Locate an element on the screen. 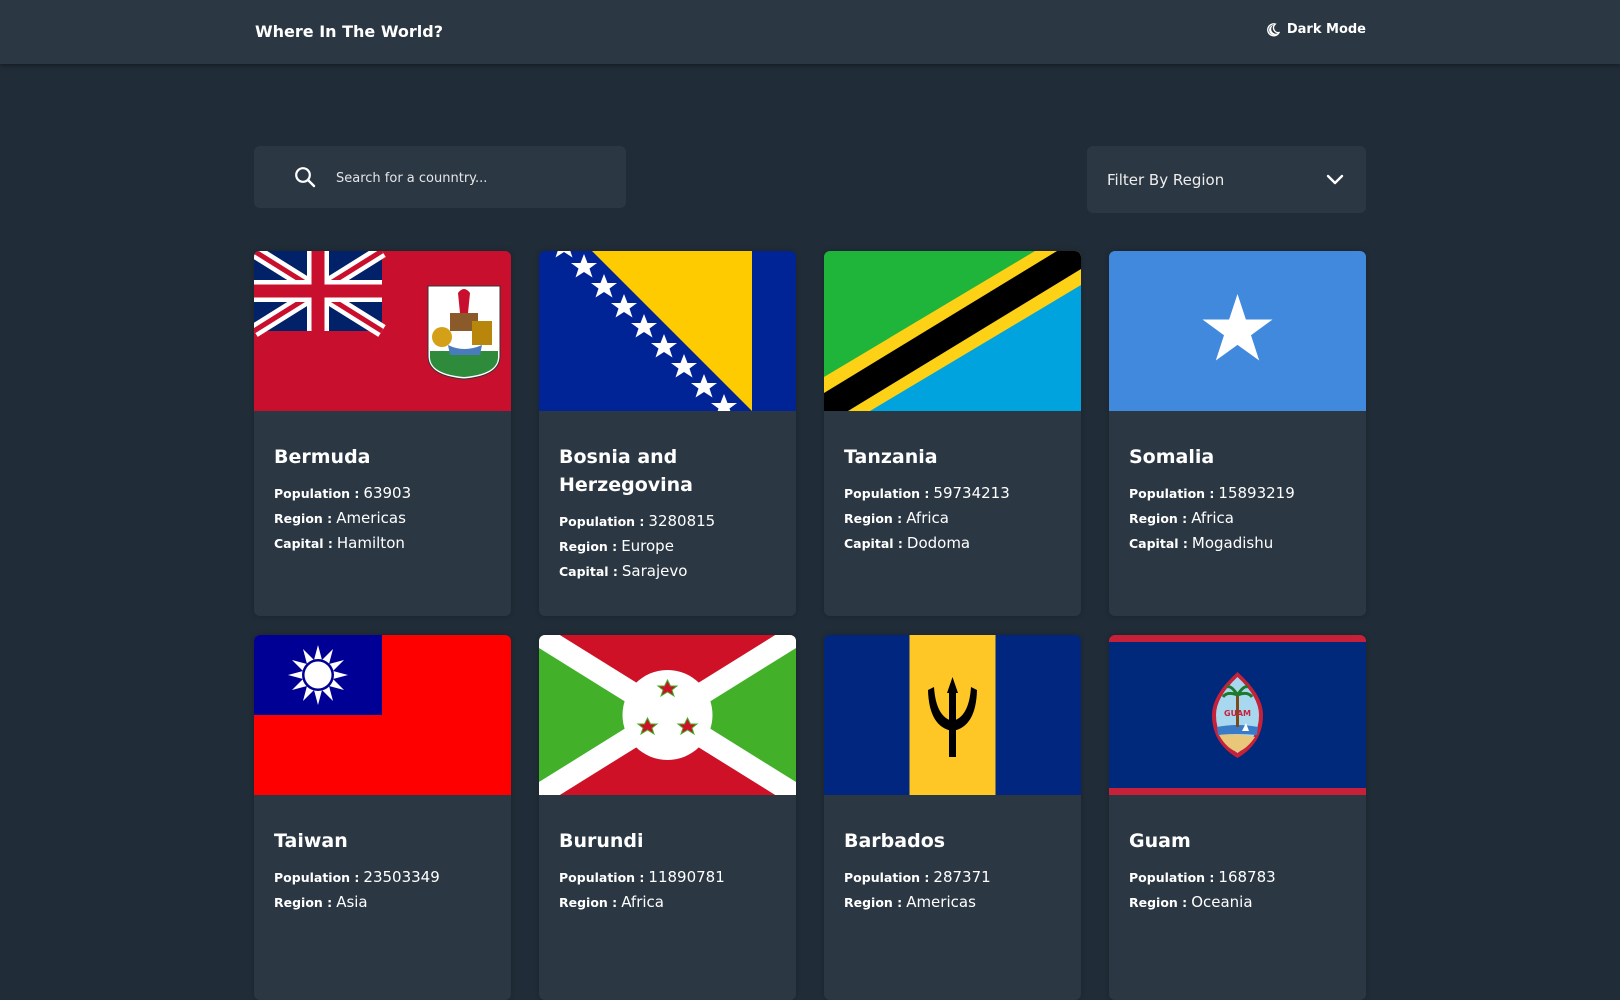  country-info: Taiwan Population :23503349 Region : Asia is located at coordinates (384, 871).